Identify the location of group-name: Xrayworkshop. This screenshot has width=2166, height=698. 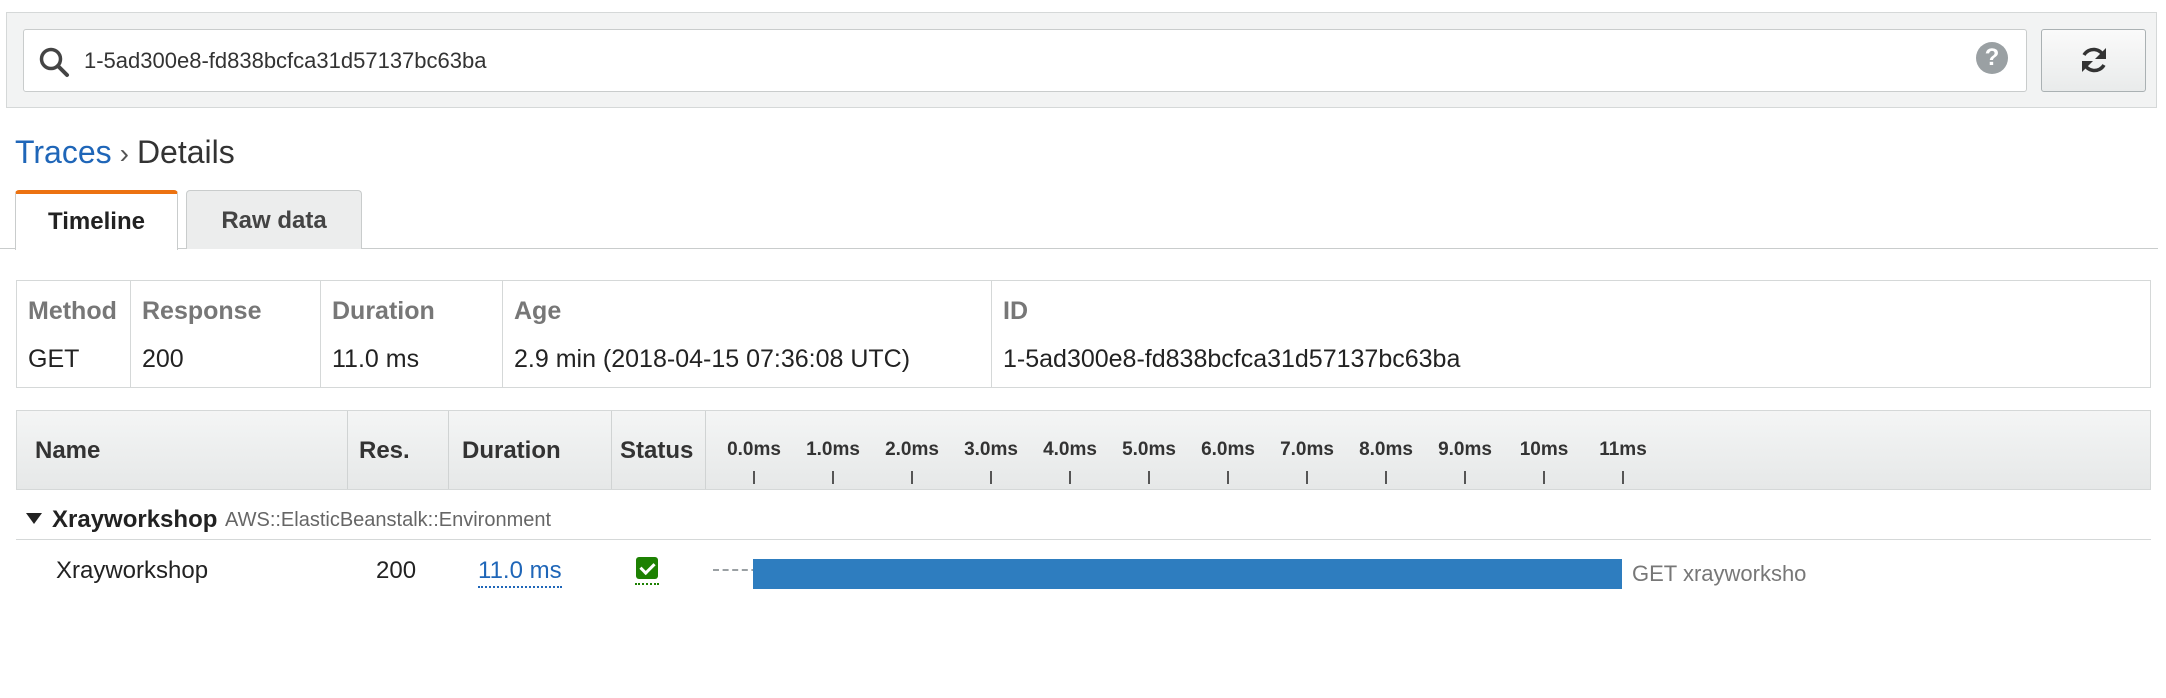
(135, 519).